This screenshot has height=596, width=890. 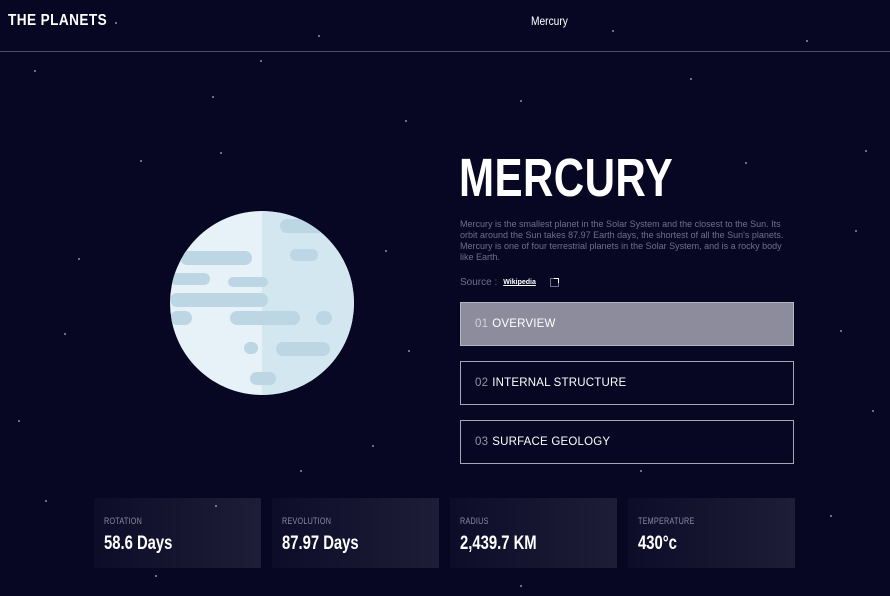 What do you see at coordinates (57, 21) in the screenshot?
I see `logo: THE PLANETS` at bounding box center [57, 21].